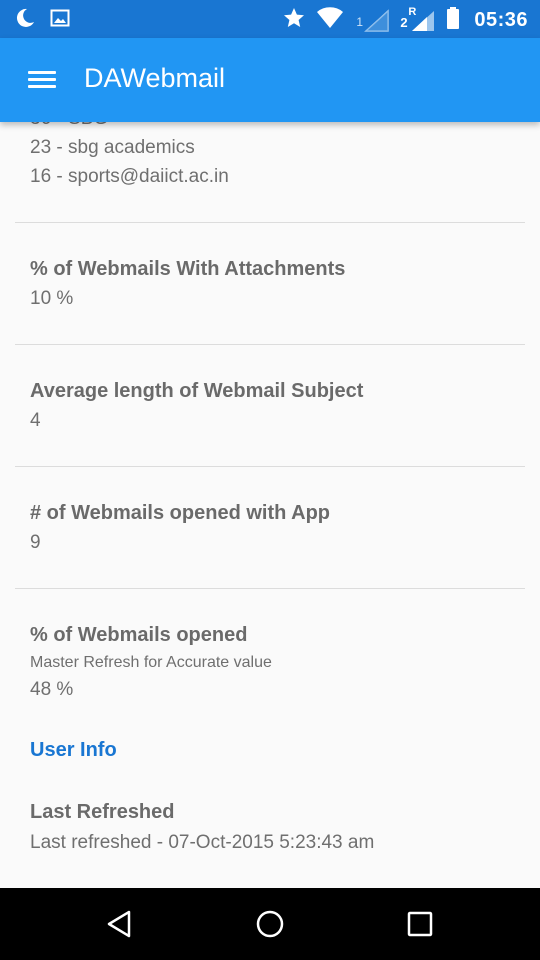 Image resolution: width=540 pixels, height=960 pixels. What do you see at coordinates (151, 662) in the screenshot?
I see `stat-subtitle-opened: Master Refresh for Accurate value` at bounding box center [151, 662].